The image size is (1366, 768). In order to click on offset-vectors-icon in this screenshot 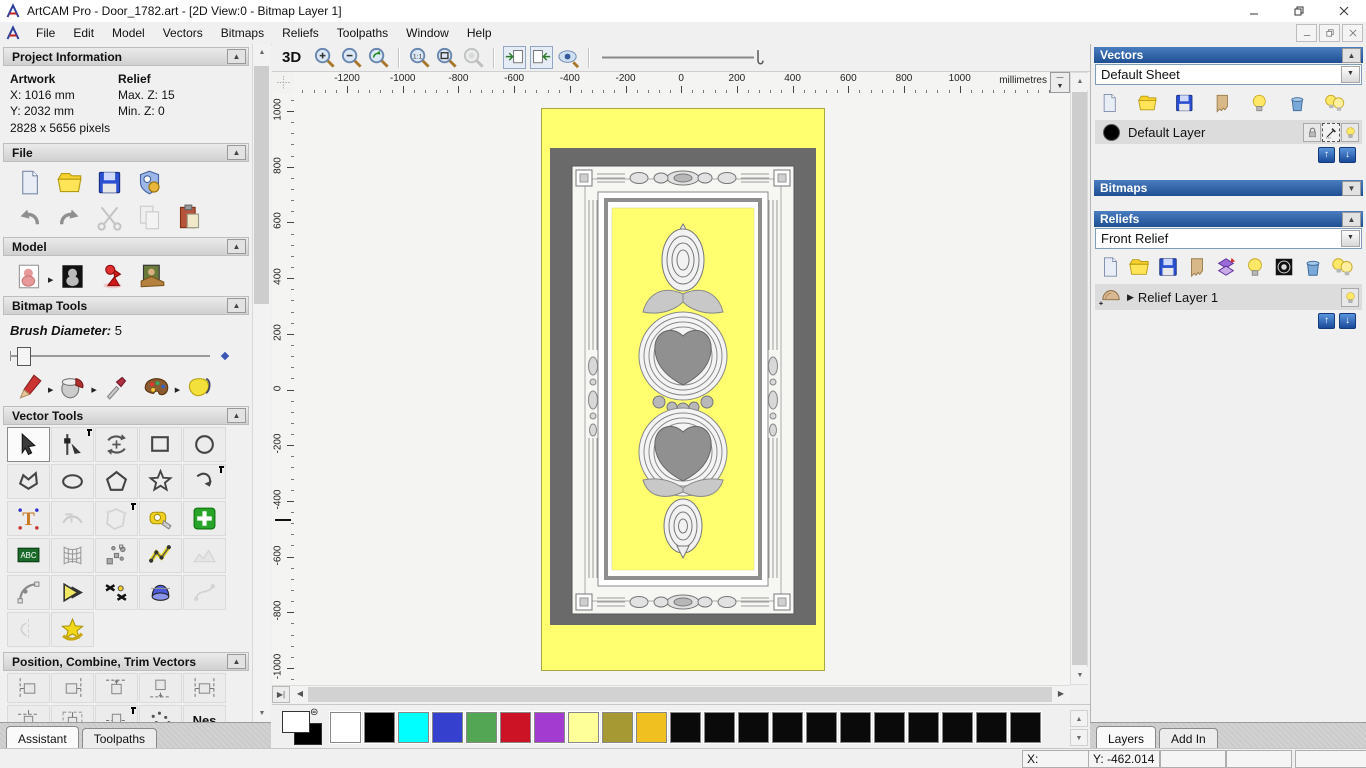, I will do `click(72, 592)`.